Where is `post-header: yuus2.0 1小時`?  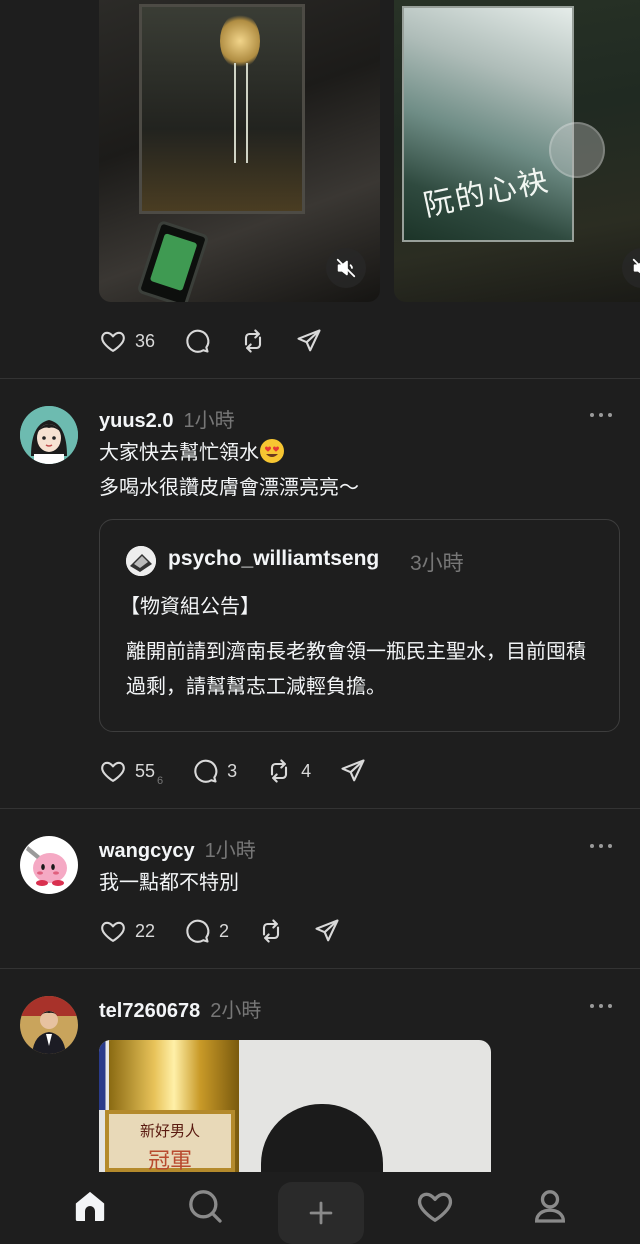 post-header: yuus2.0 1小時 is located at coordinates (167, 418).